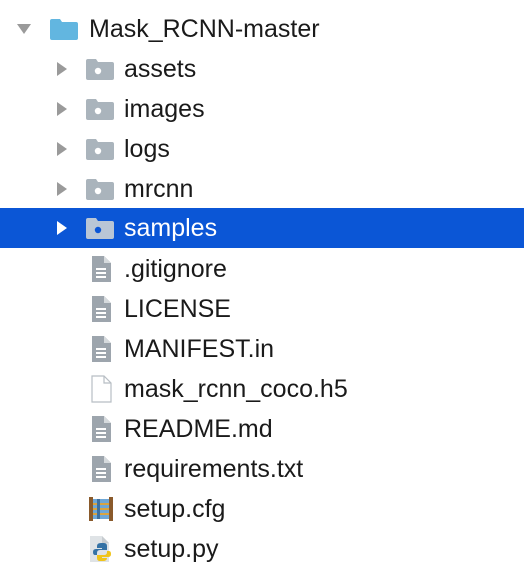  Describe the element at coordinates (101, 509) in the screenshot. I see `config-file-icon` at that location.